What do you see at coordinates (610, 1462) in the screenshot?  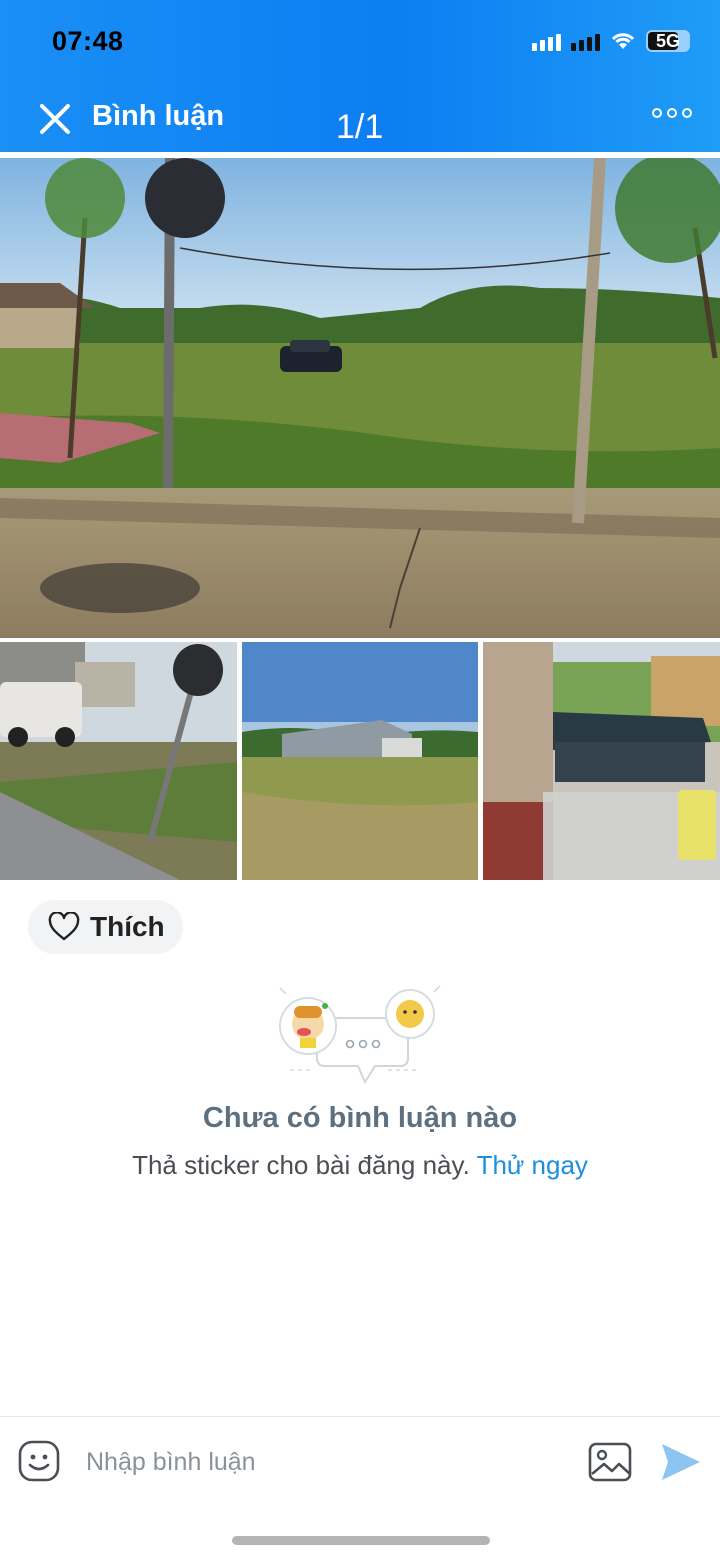 I see `image-icon` at bounding box center [610, 1462].